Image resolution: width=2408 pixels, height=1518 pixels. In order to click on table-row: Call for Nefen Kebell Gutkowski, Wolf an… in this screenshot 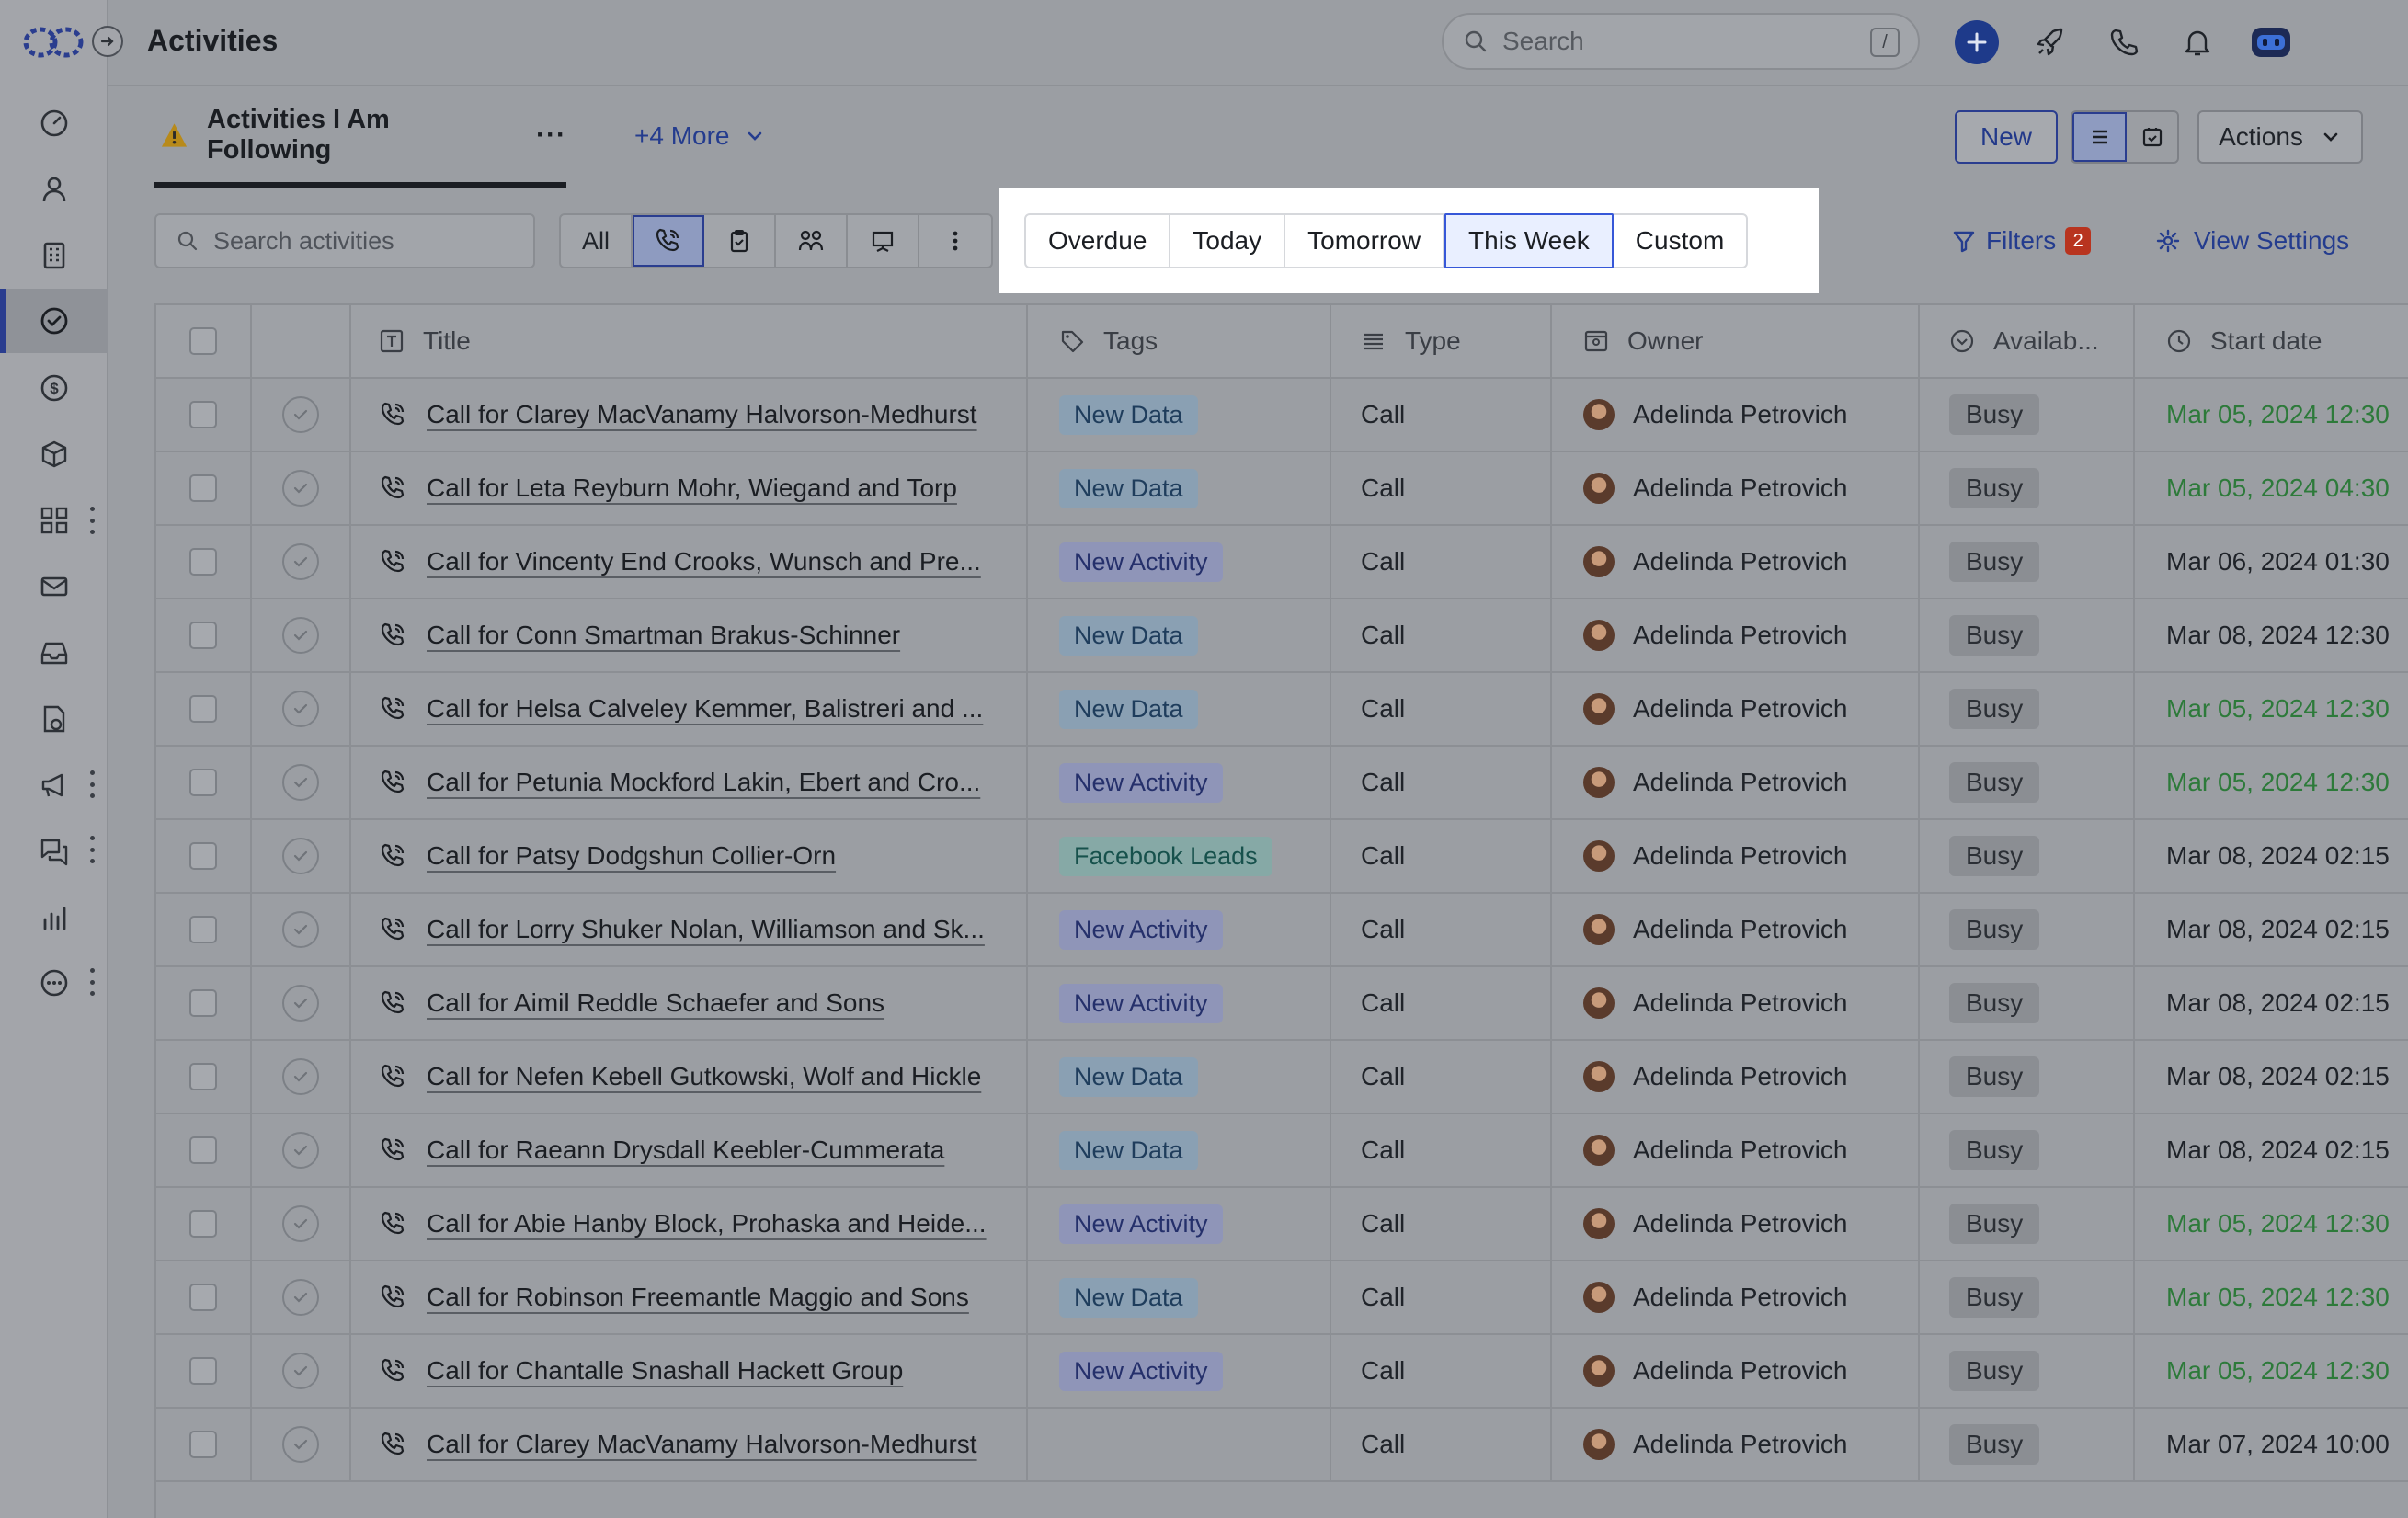, I will do `click(1282, 1078)`.